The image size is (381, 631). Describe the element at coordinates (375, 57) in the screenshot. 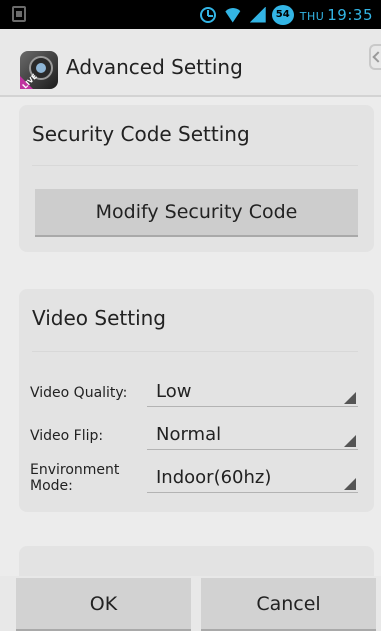

I see `back-tab-icon` at that location.